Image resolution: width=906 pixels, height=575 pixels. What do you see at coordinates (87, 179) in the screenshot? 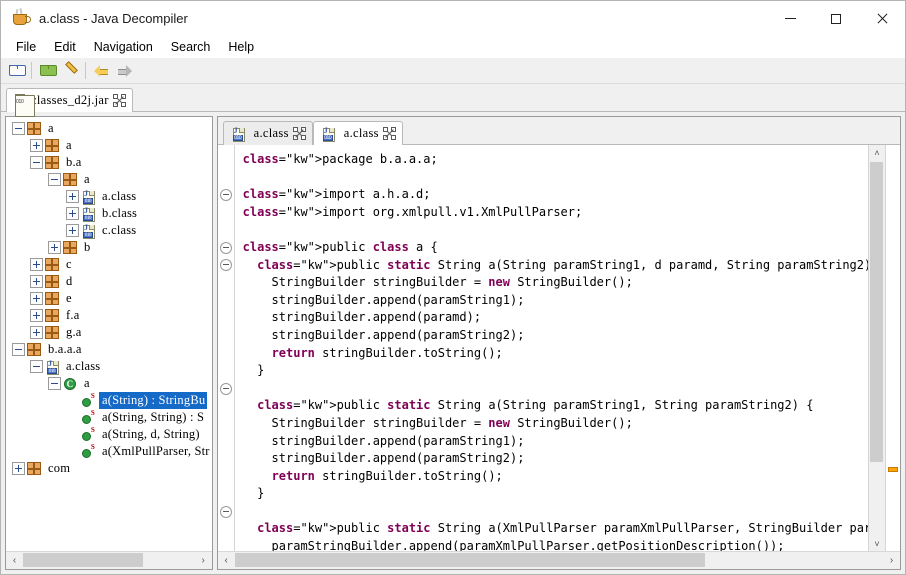
I see `tree-row-label: a` at bounding box center [87, 179].